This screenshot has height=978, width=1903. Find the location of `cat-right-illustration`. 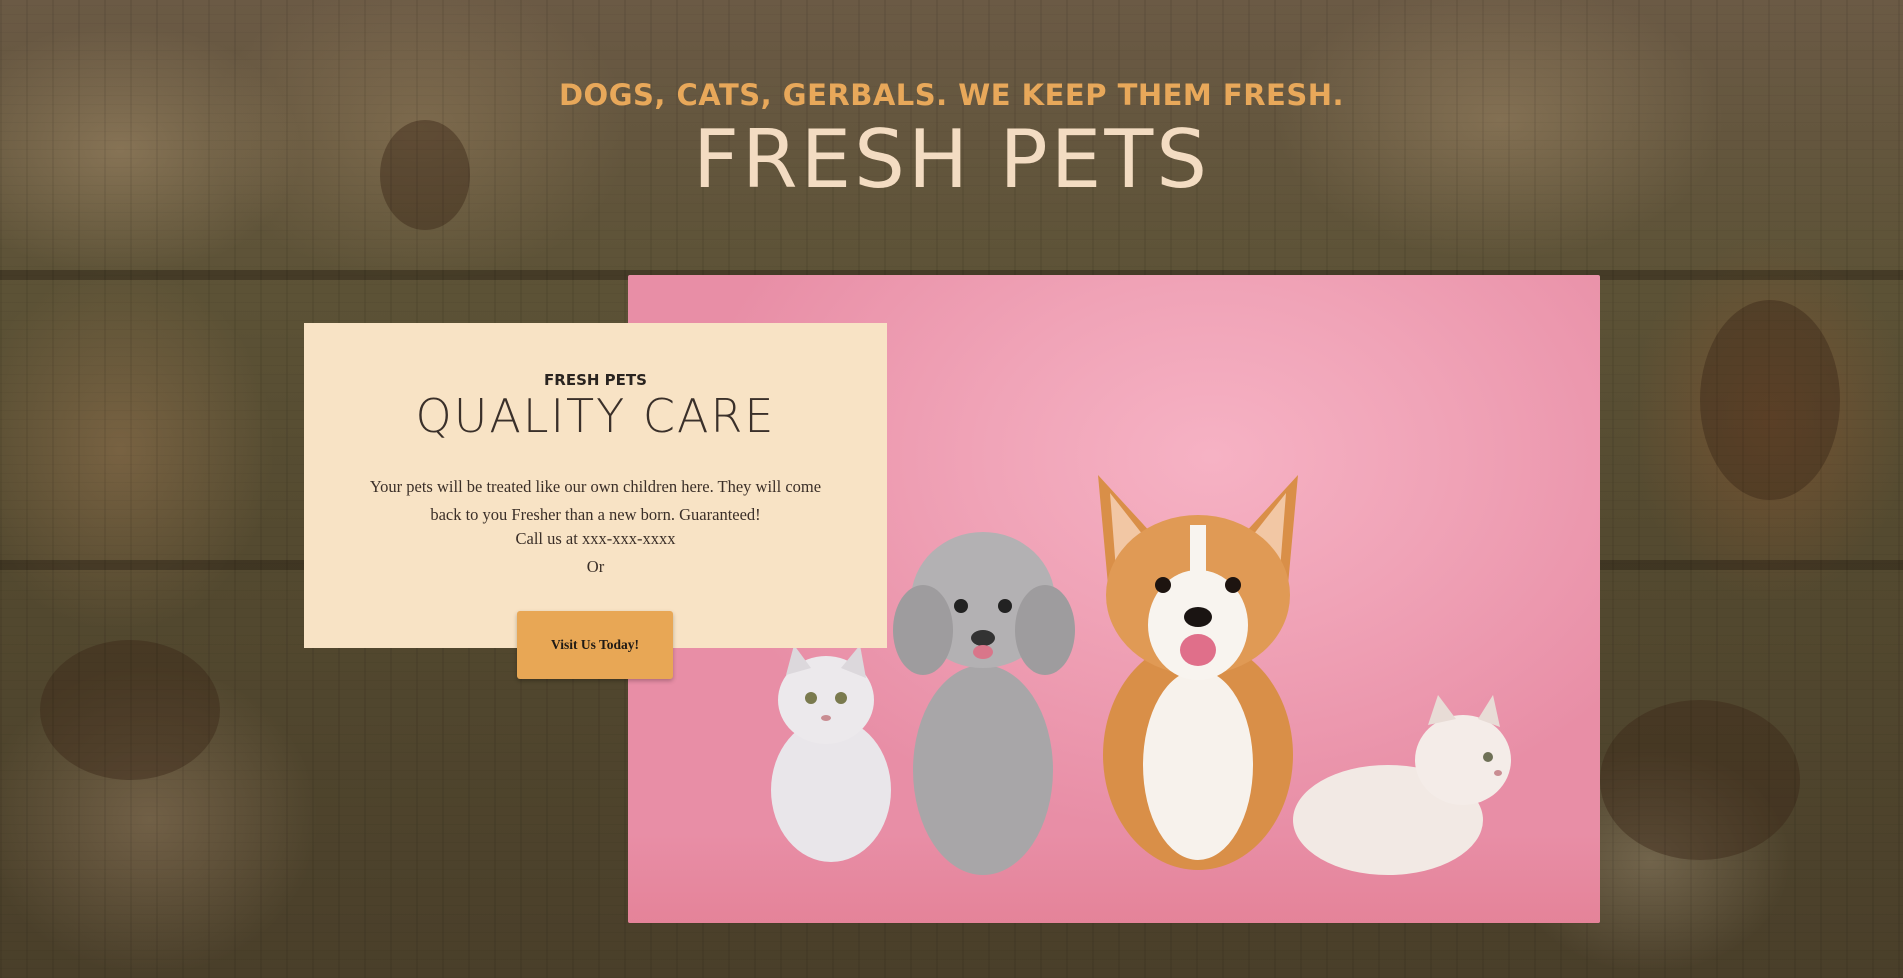

cat-right-illustration is located at coordinates (1402, 785).